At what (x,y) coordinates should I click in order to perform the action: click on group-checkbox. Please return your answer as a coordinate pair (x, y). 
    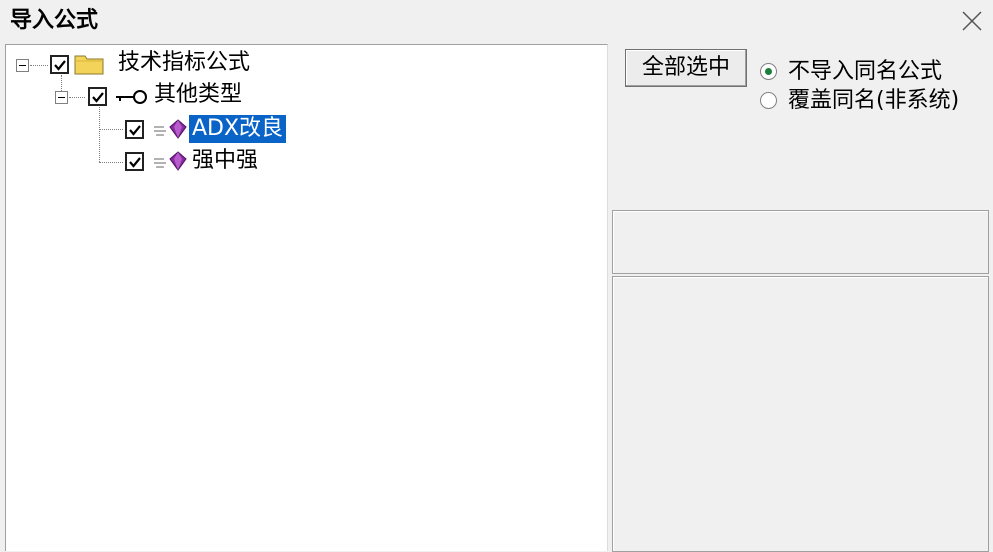
    Looking at the image, I should click on (97, 96).